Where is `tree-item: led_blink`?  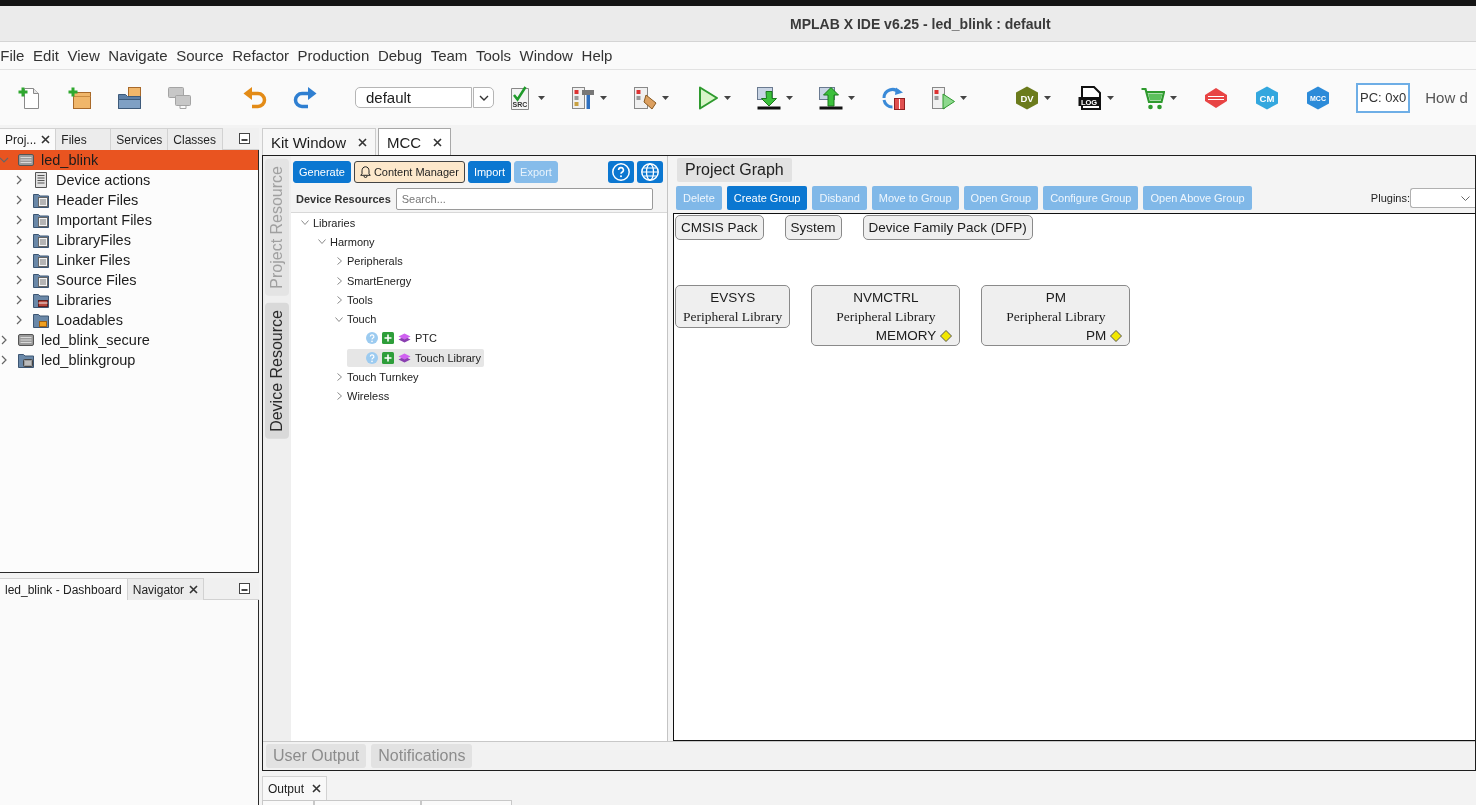 tree-item: led_blink is located at coordinates (129, 160).